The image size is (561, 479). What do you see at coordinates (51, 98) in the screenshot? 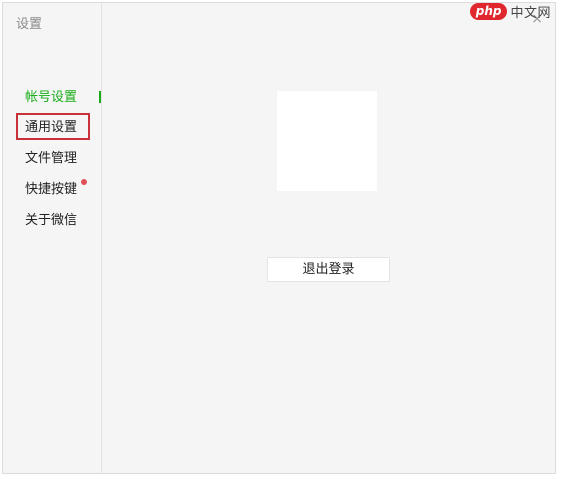
I see `sidebar-item-account: 帐号设置` at bounding box center [51, 98].